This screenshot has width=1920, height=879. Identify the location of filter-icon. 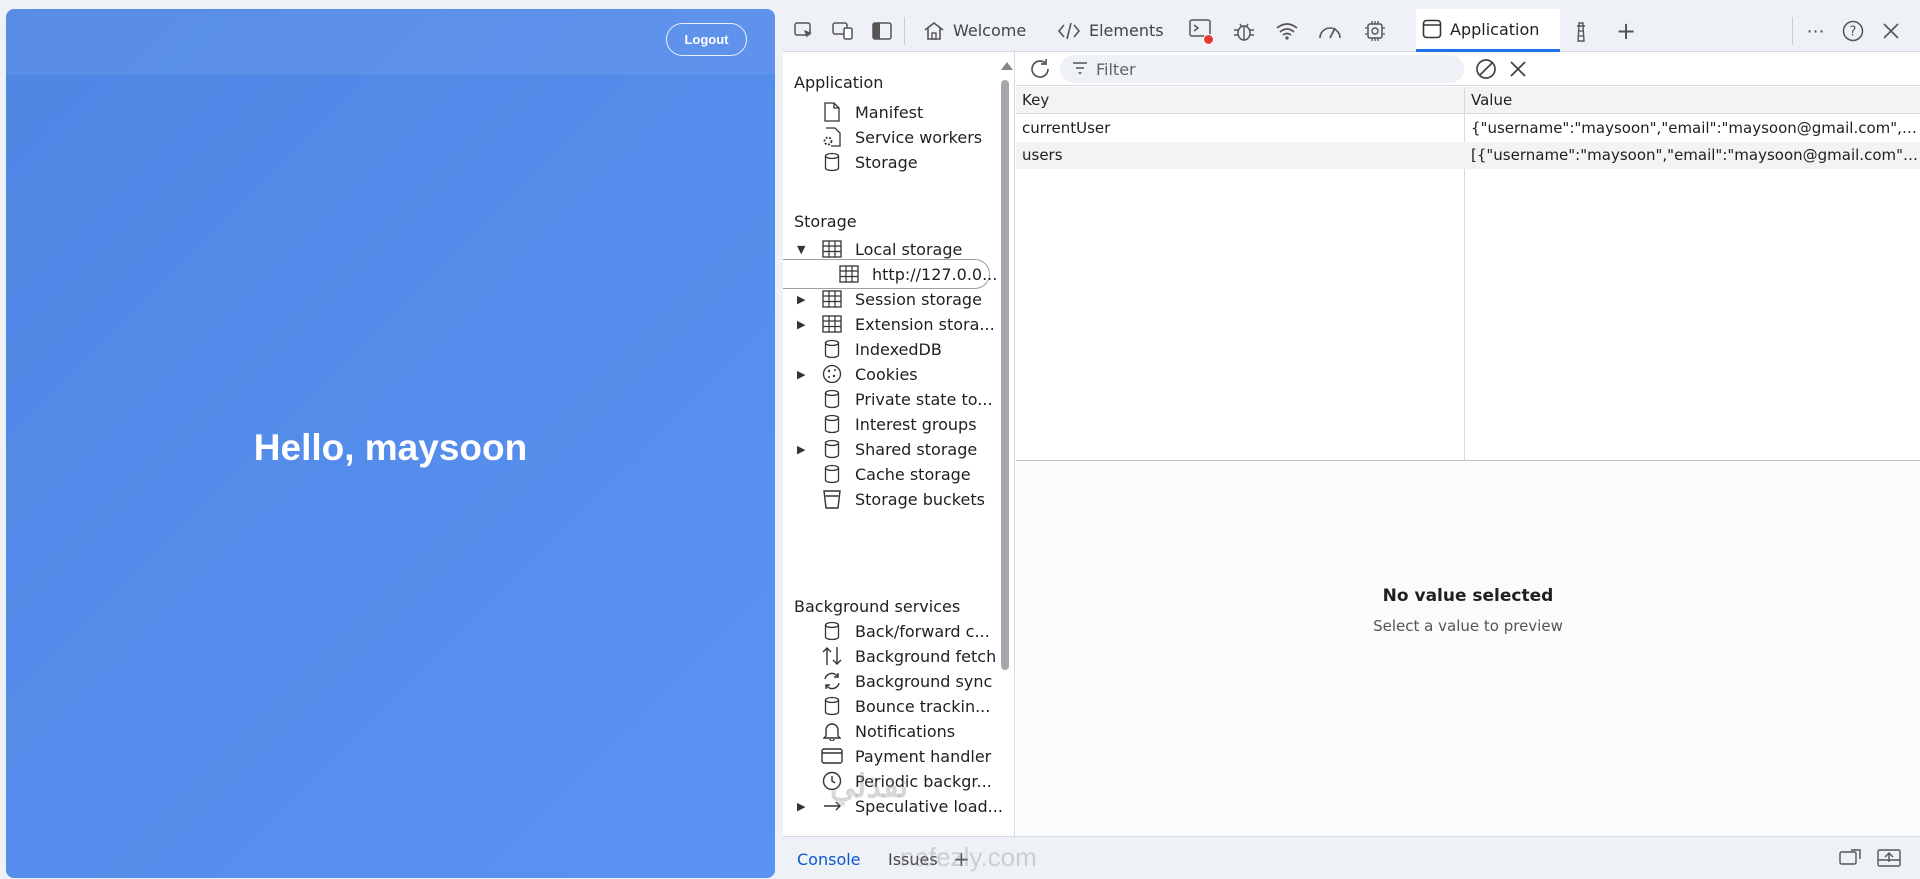
(1080, 69).